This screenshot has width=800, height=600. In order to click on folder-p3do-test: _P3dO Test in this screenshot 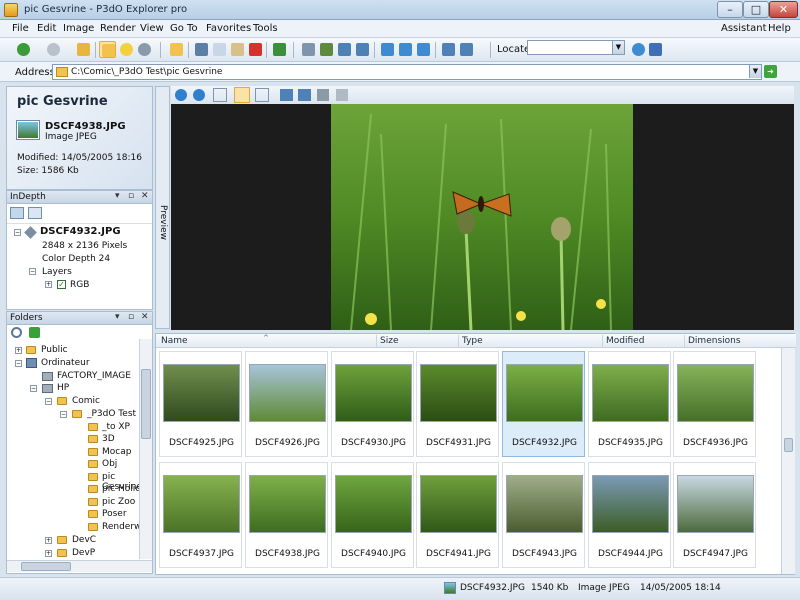, I will do `click(111, 414)`.